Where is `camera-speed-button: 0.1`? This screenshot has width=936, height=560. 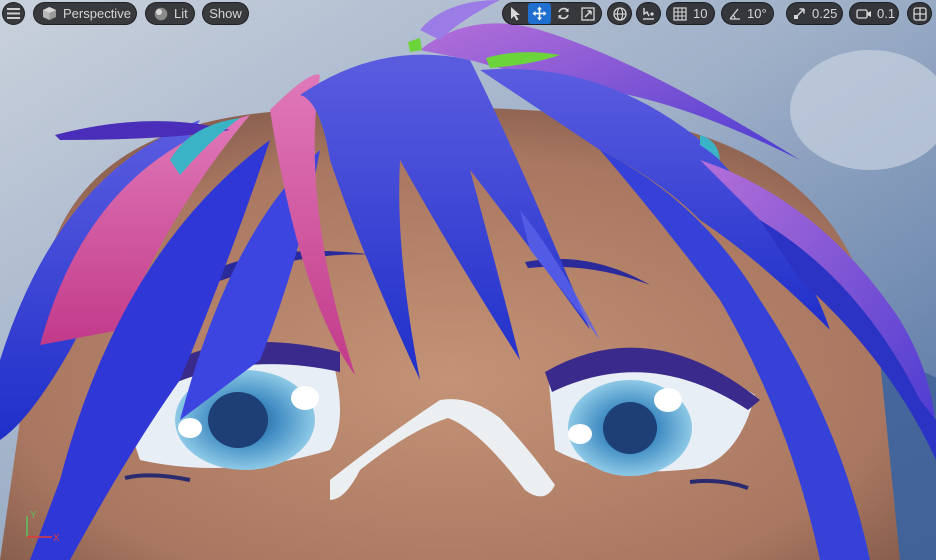 camera-speed-button: 0.1 is located at coordinates (874, 13).